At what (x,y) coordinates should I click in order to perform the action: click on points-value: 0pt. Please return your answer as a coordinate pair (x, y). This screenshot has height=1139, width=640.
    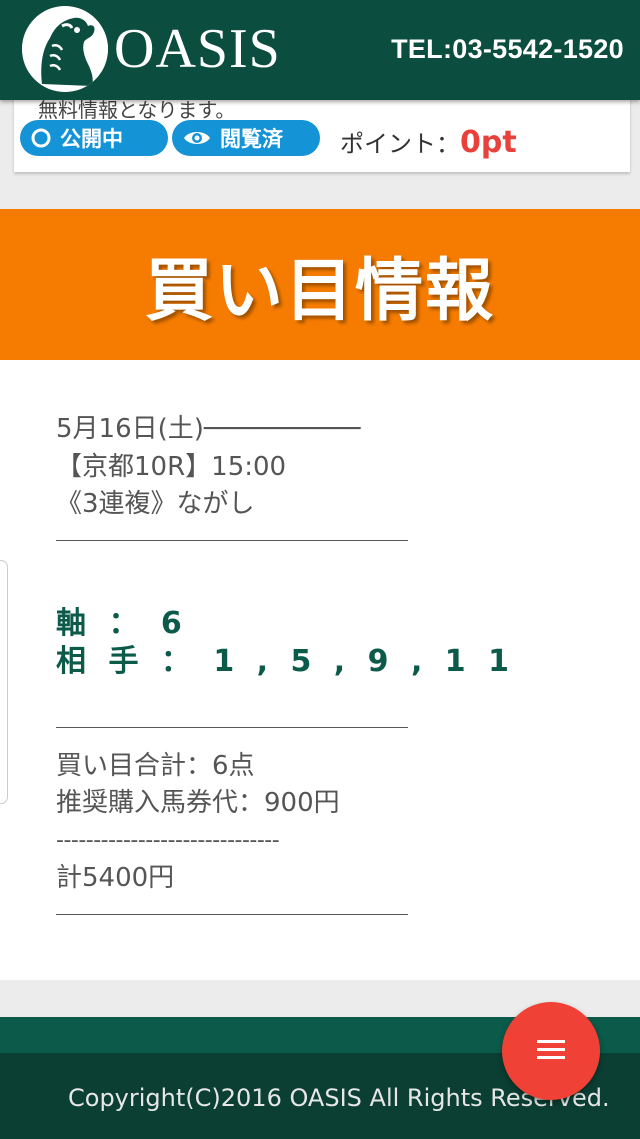
    Looking at the image, I should click on (488, 142).